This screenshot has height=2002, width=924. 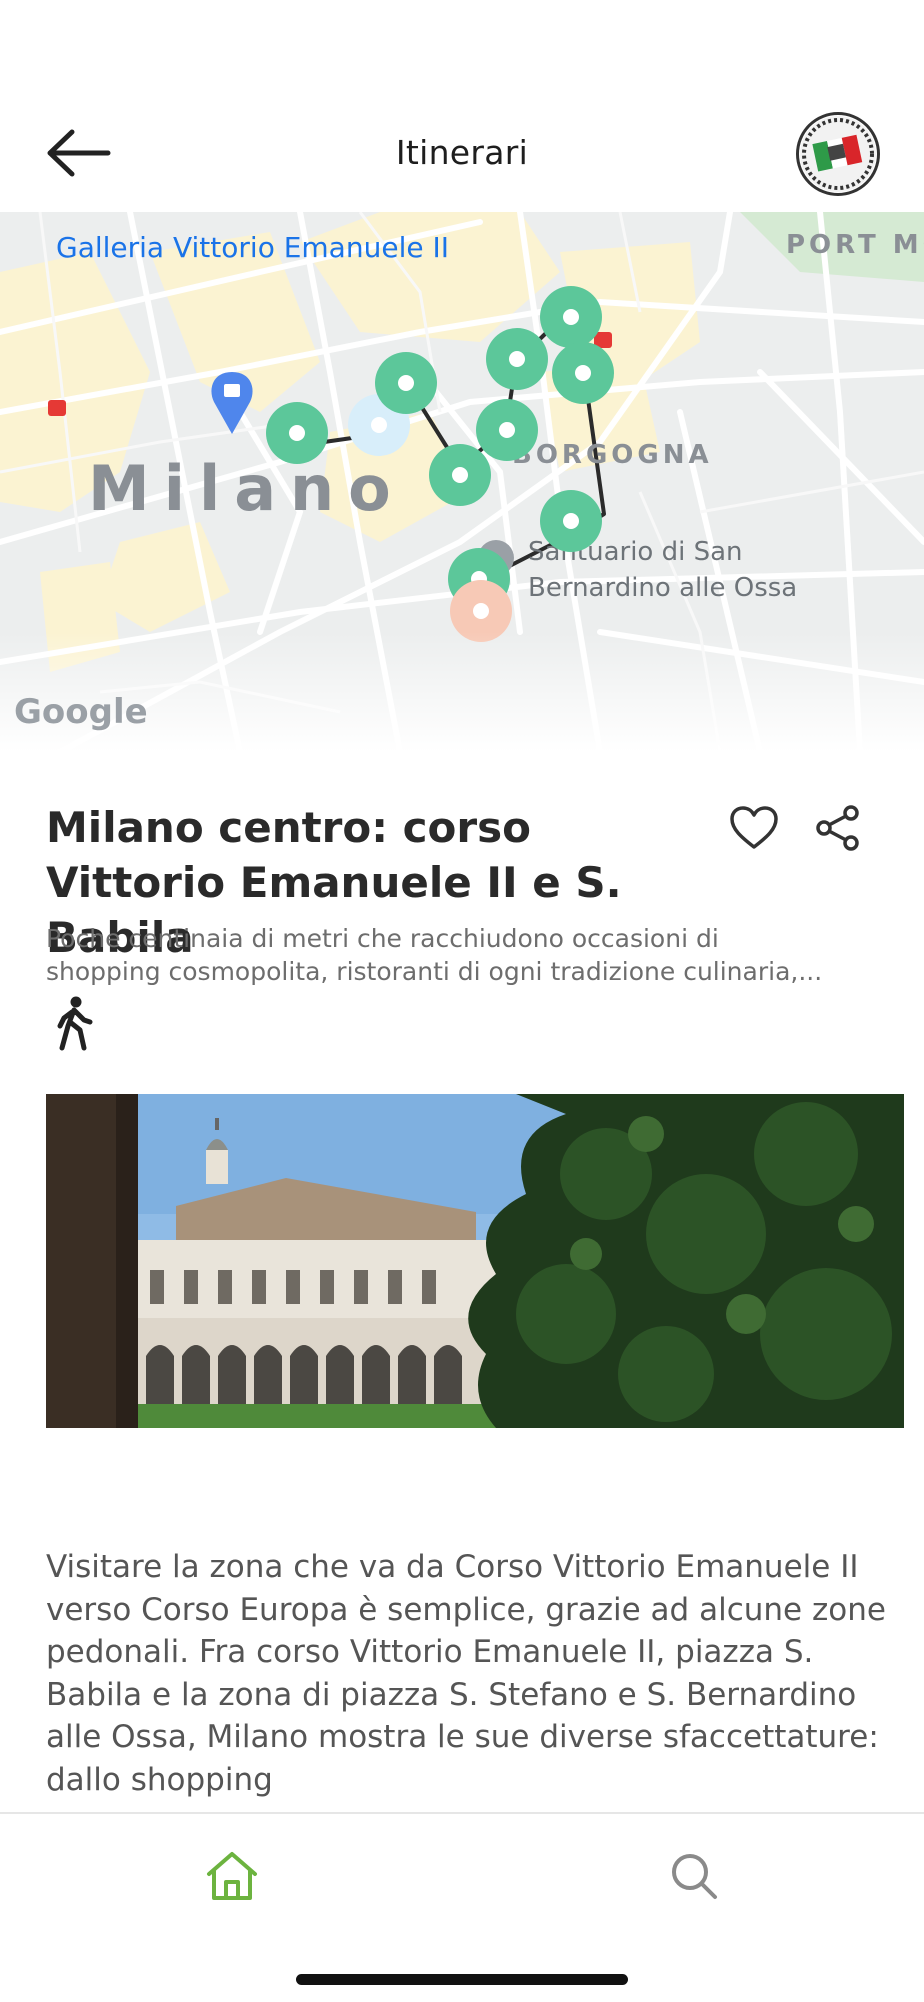 I want to click on italian-flag-badge-icon, so click(x=838, y=154).